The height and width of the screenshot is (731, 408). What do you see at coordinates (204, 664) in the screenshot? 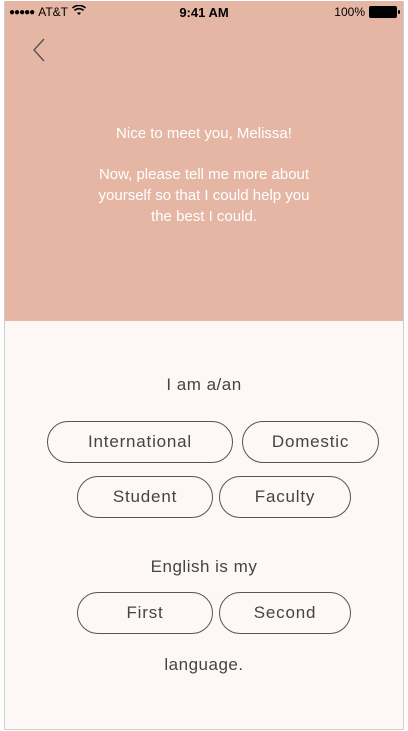
I see `language-suffix: language.` at bounding box center [204, 664].